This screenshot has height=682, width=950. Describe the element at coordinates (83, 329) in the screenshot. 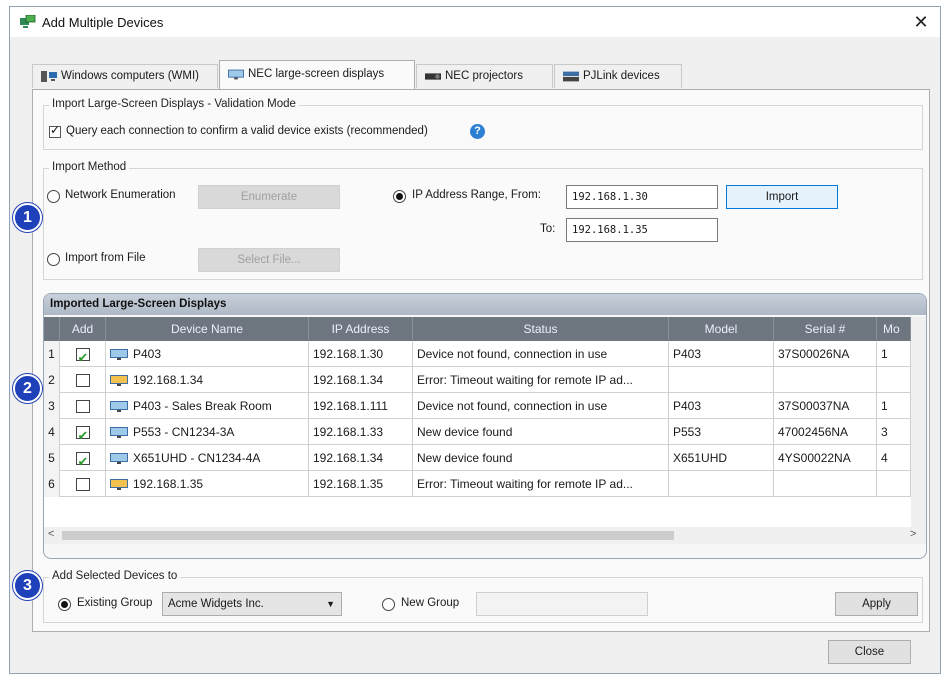

I see `column-header: Add` at that location.